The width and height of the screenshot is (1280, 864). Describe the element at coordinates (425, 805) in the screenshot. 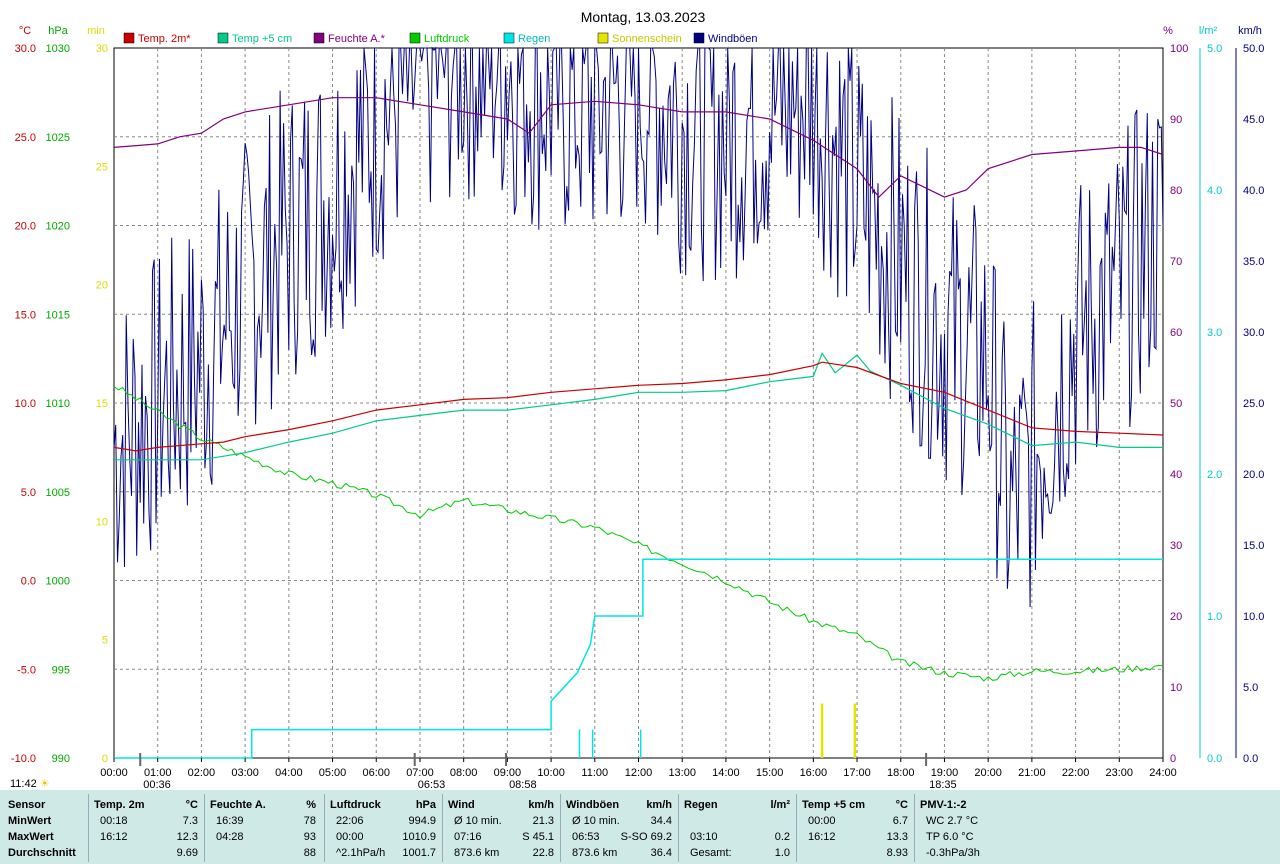

I see `stats-column-unit: hPa` at that location.